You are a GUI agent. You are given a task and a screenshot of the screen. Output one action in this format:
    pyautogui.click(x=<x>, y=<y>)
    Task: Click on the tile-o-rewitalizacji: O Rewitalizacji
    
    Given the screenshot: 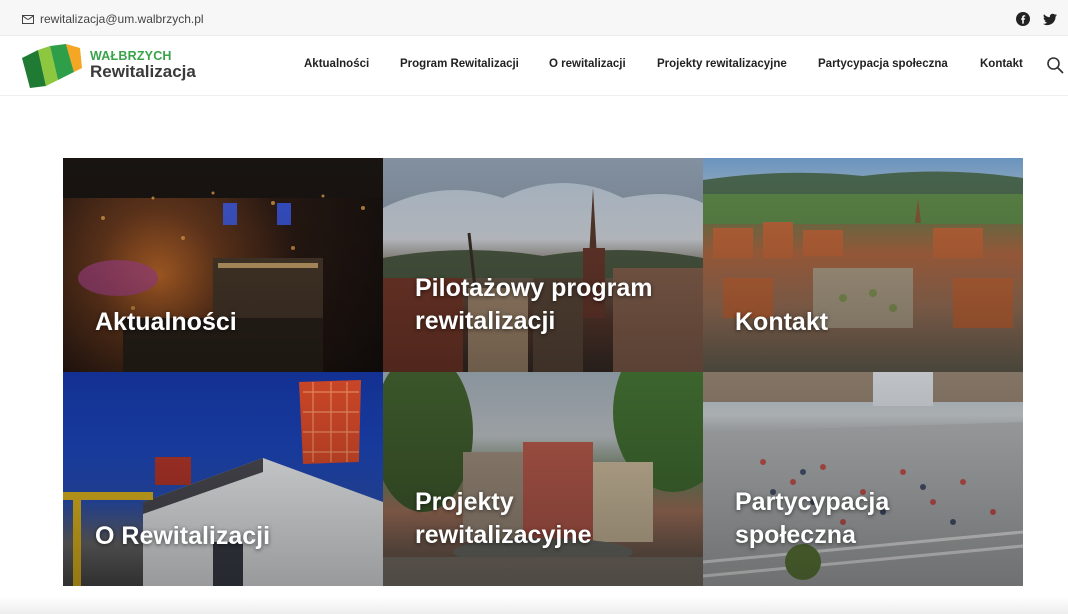 What is the action you would take?
    pyautogui.click(x=223, y=479)
    